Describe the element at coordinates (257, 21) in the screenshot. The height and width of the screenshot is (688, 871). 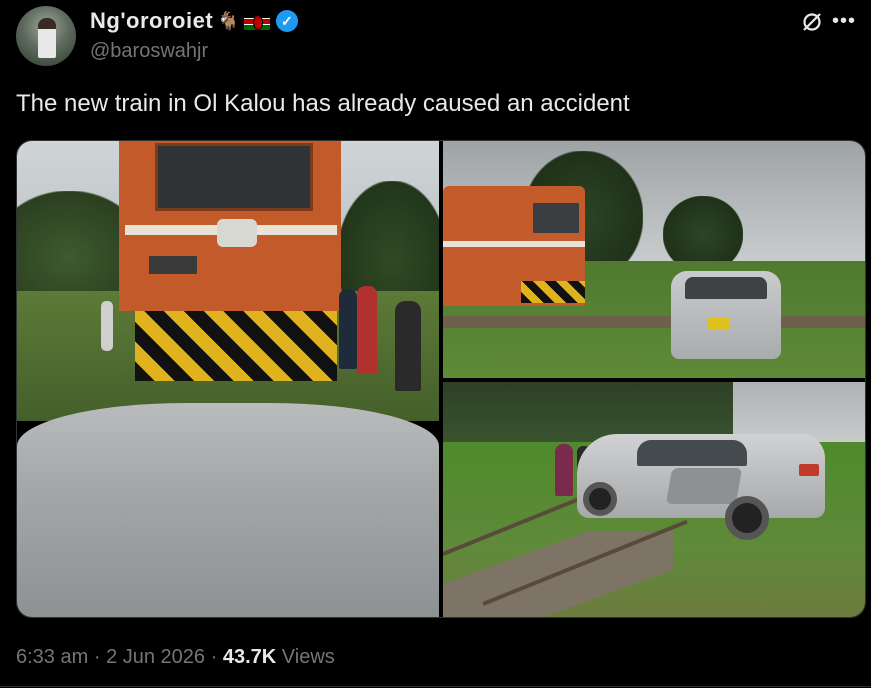
I see `kenya-flag-icon` at that location.